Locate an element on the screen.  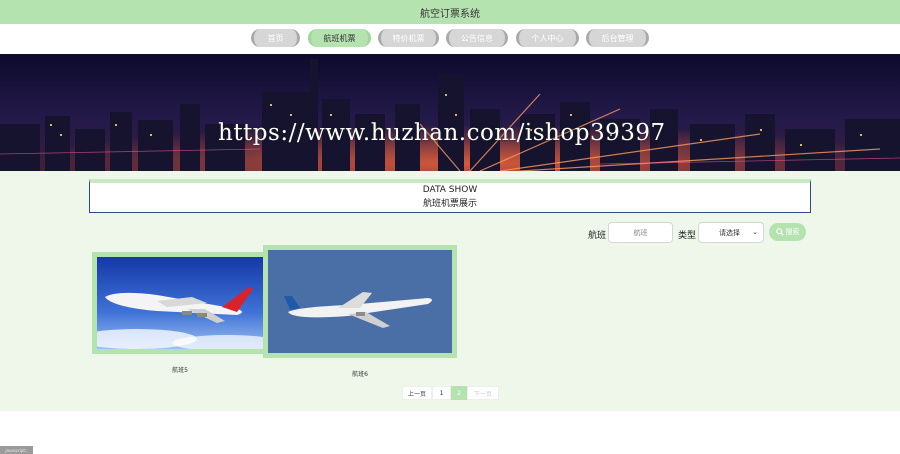
top-bar: 航空订票系统 is located at coordinates (450, 12).